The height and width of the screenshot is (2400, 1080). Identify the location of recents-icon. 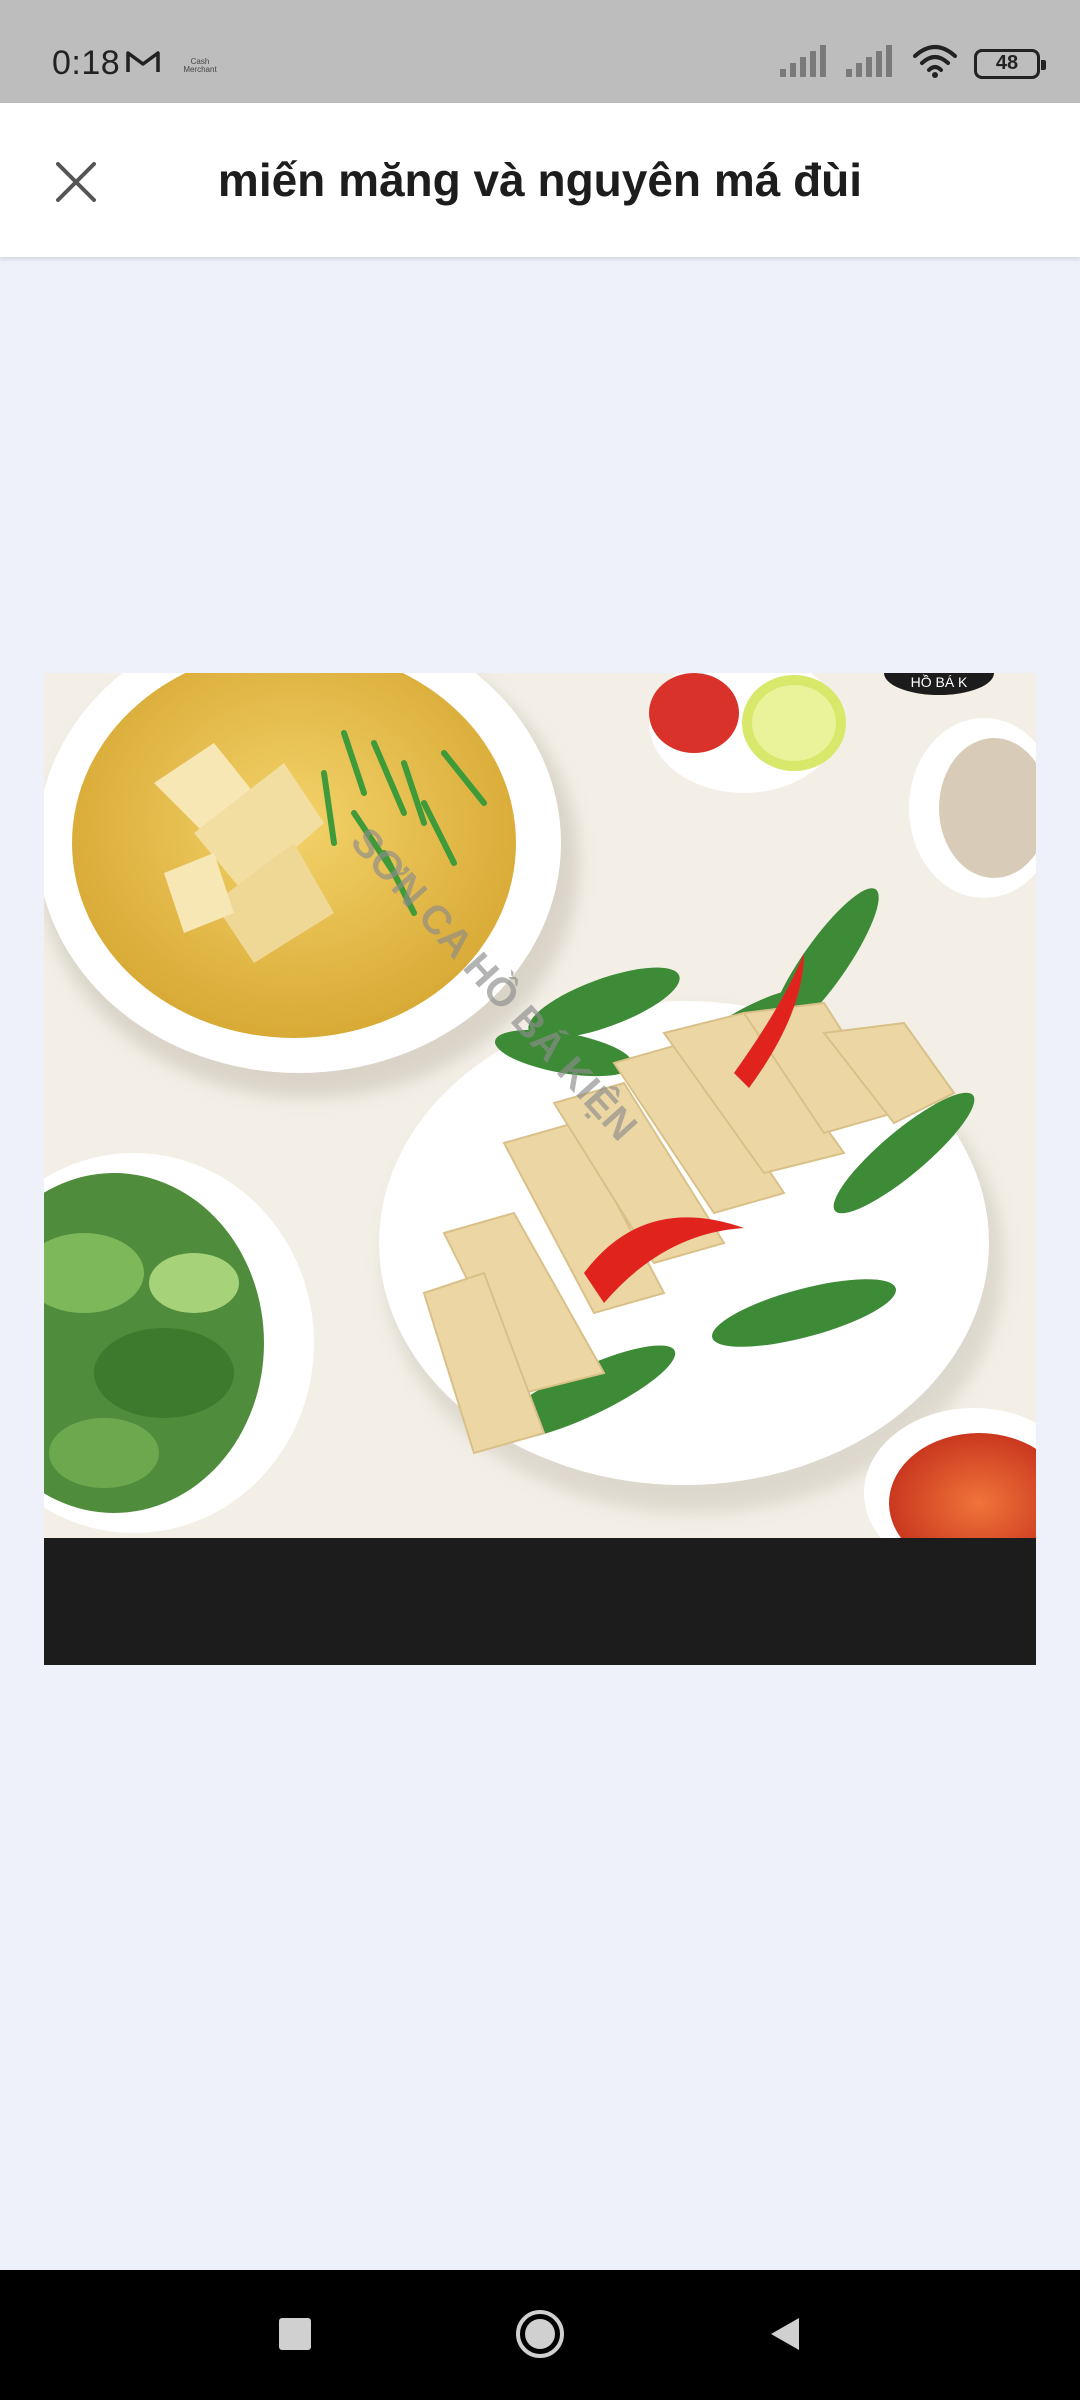
(295, 2336).